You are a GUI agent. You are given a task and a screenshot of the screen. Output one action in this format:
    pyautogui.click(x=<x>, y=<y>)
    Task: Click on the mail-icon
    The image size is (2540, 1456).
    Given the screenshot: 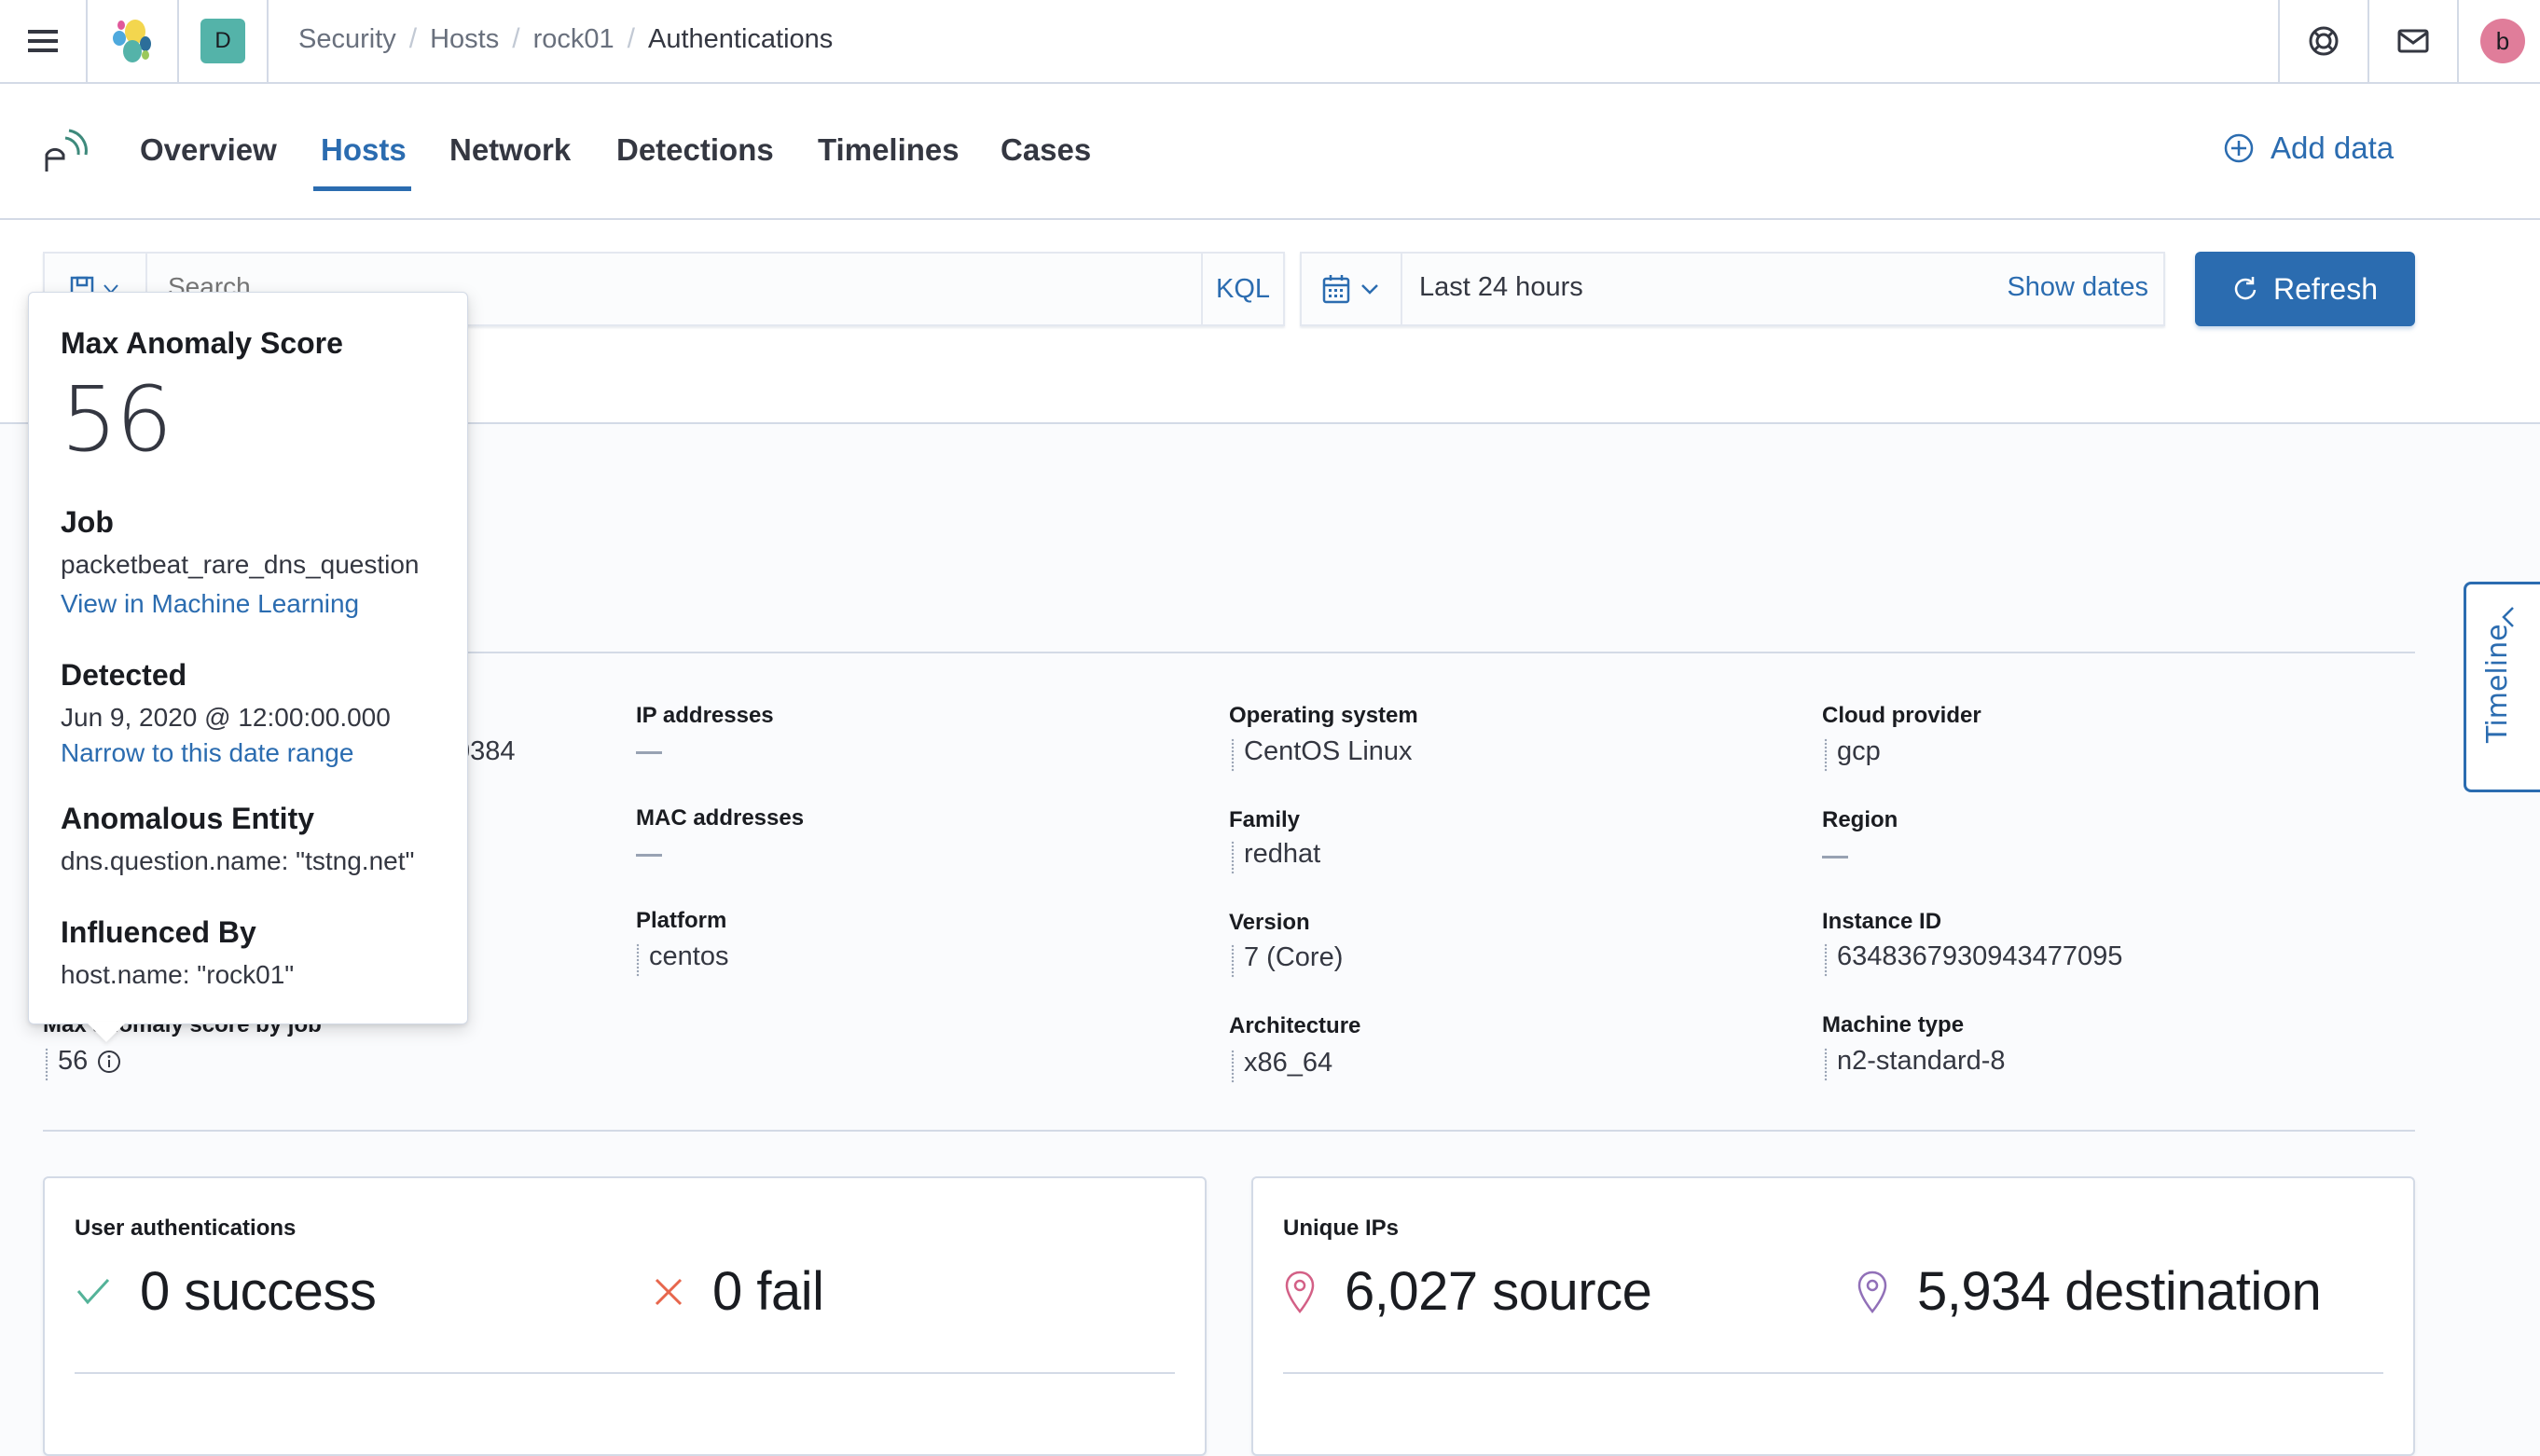 What is the action you would take?
    pyautogui.click(x=2413, y=41)
    